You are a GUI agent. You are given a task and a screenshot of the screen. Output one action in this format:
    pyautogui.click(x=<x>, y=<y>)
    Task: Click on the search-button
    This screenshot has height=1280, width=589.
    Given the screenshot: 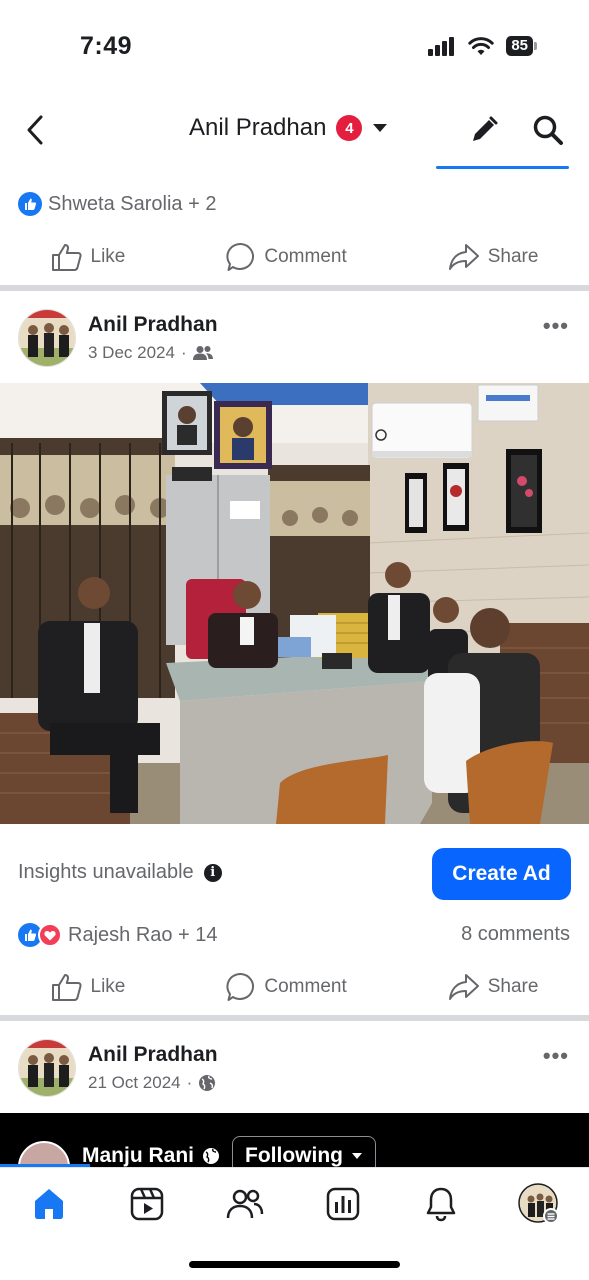 What is the action you would take?
    pyautogui.click(x=548, y=130)
    